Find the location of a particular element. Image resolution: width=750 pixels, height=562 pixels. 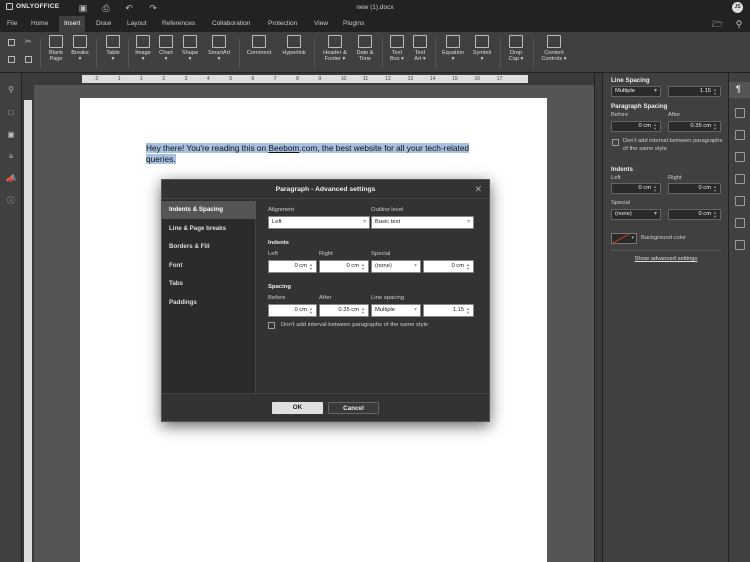

breaks-button: Breaks ▾ is located at coordinates (80, 53).